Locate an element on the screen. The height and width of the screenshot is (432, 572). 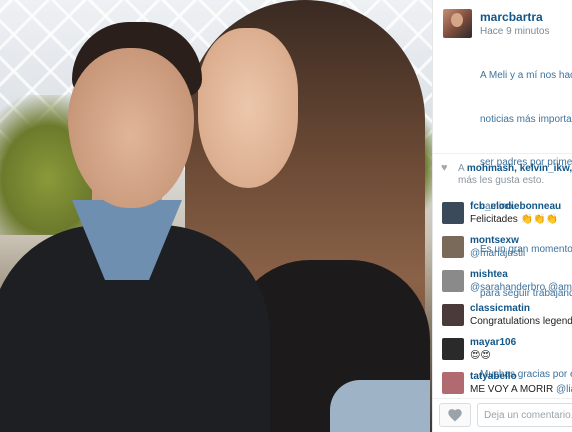
likes-users: mohmash, kelvin_ikw, j is located at coordinates (519, 168).